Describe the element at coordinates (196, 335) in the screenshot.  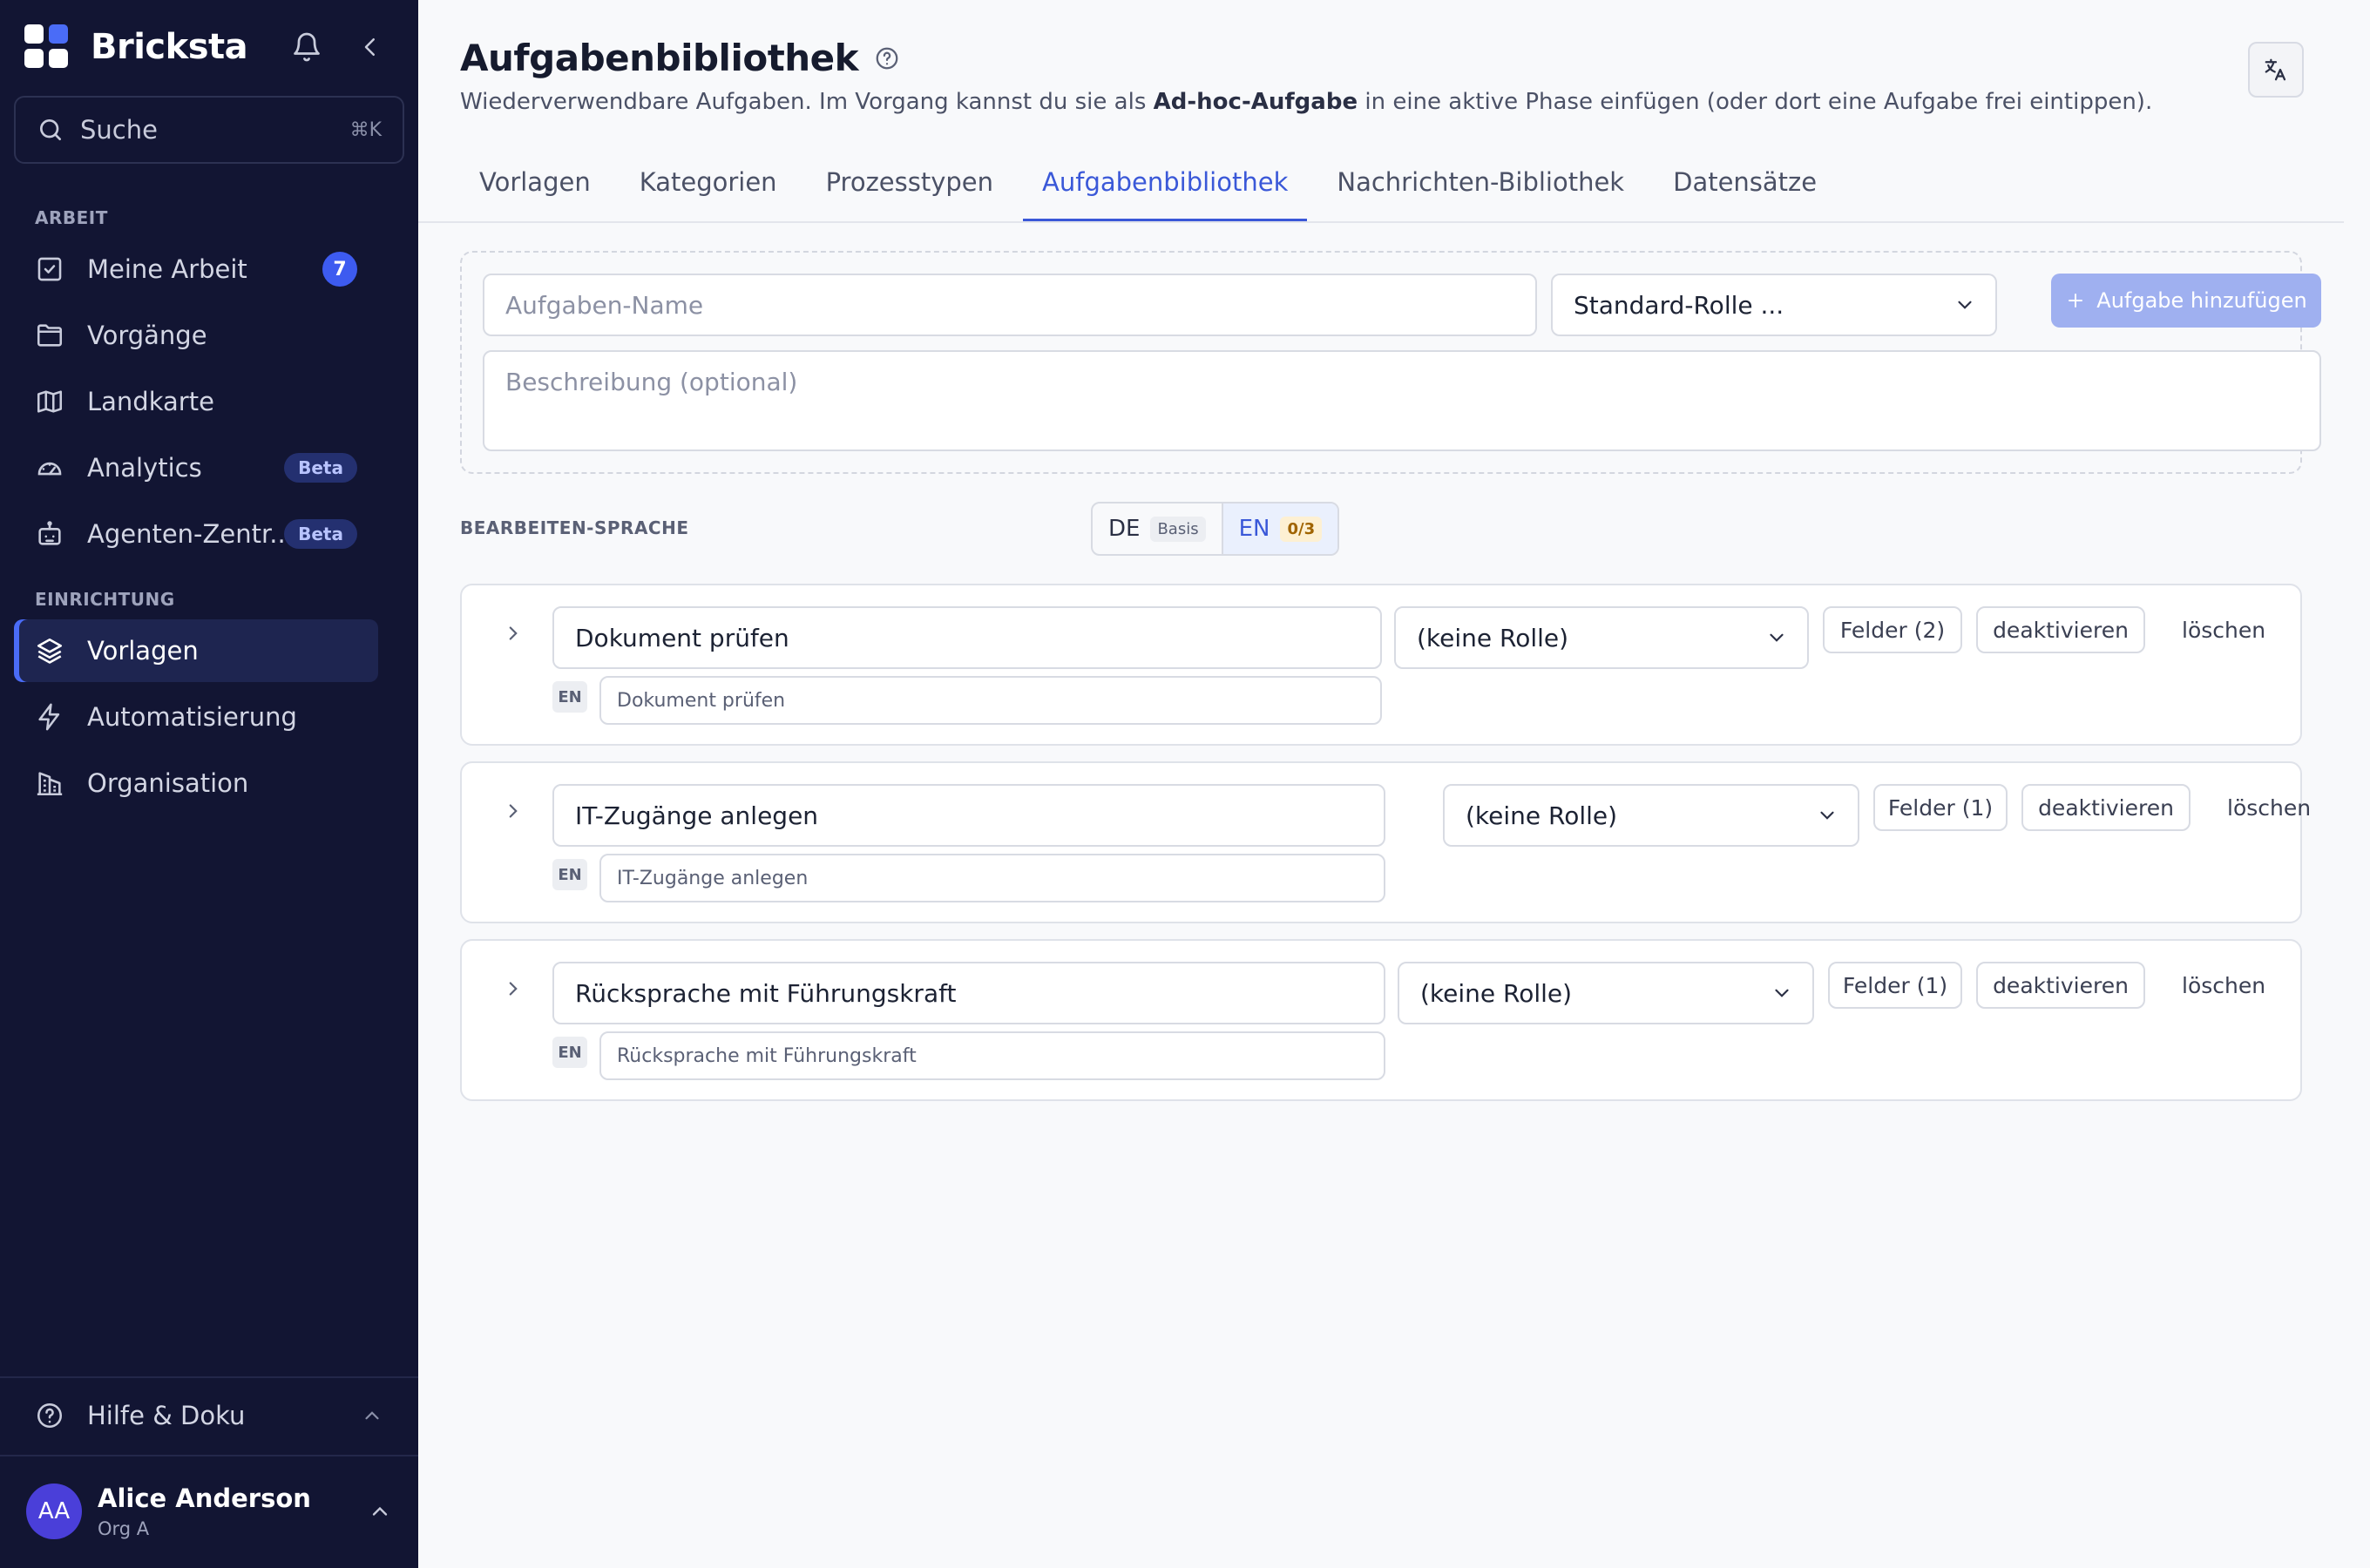
I see `sidebar-item-vorgaenge: Vorgänge` at that location.